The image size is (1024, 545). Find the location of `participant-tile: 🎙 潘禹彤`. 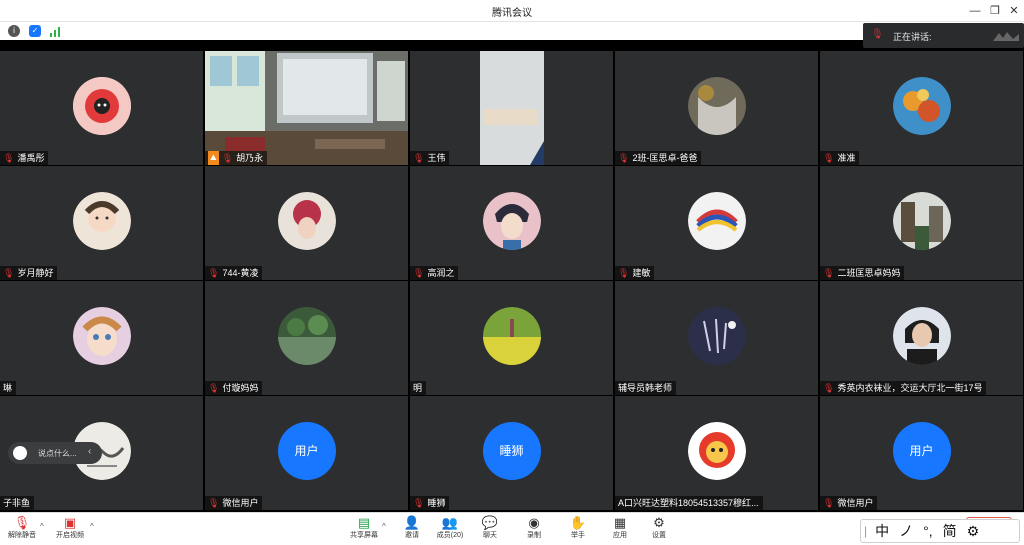

participant-tile: 🎙 潘禹彤 is located at coordinates (101, 108).